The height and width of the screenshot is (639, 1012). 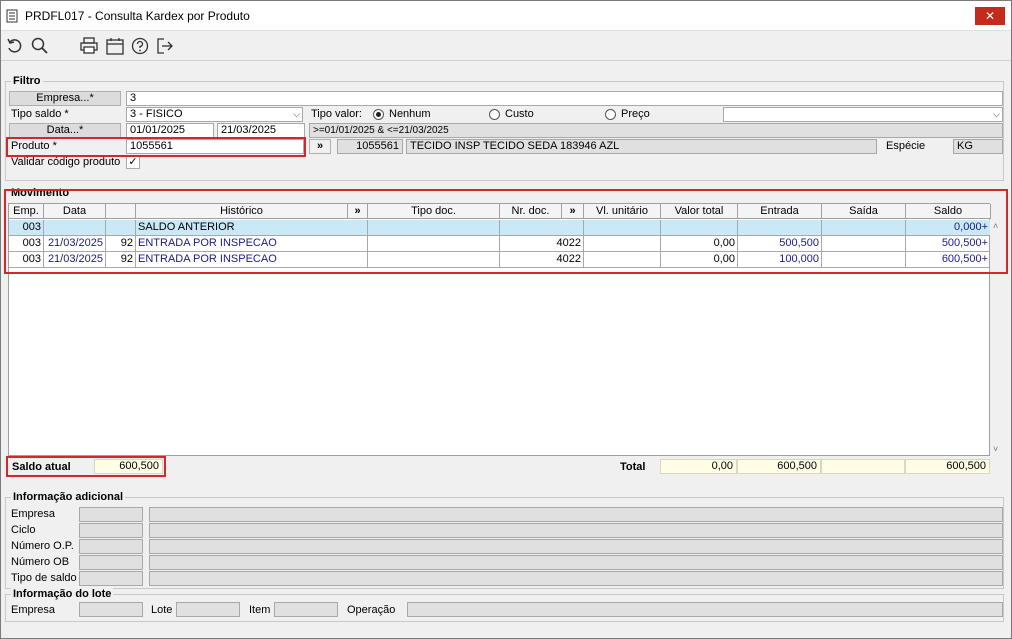 What do you see at coordinates (656, 130) in the screenshot?
I see `data-expression: >=01/01/2025 & <=21/03/2025` at bounding box center [656, 130].